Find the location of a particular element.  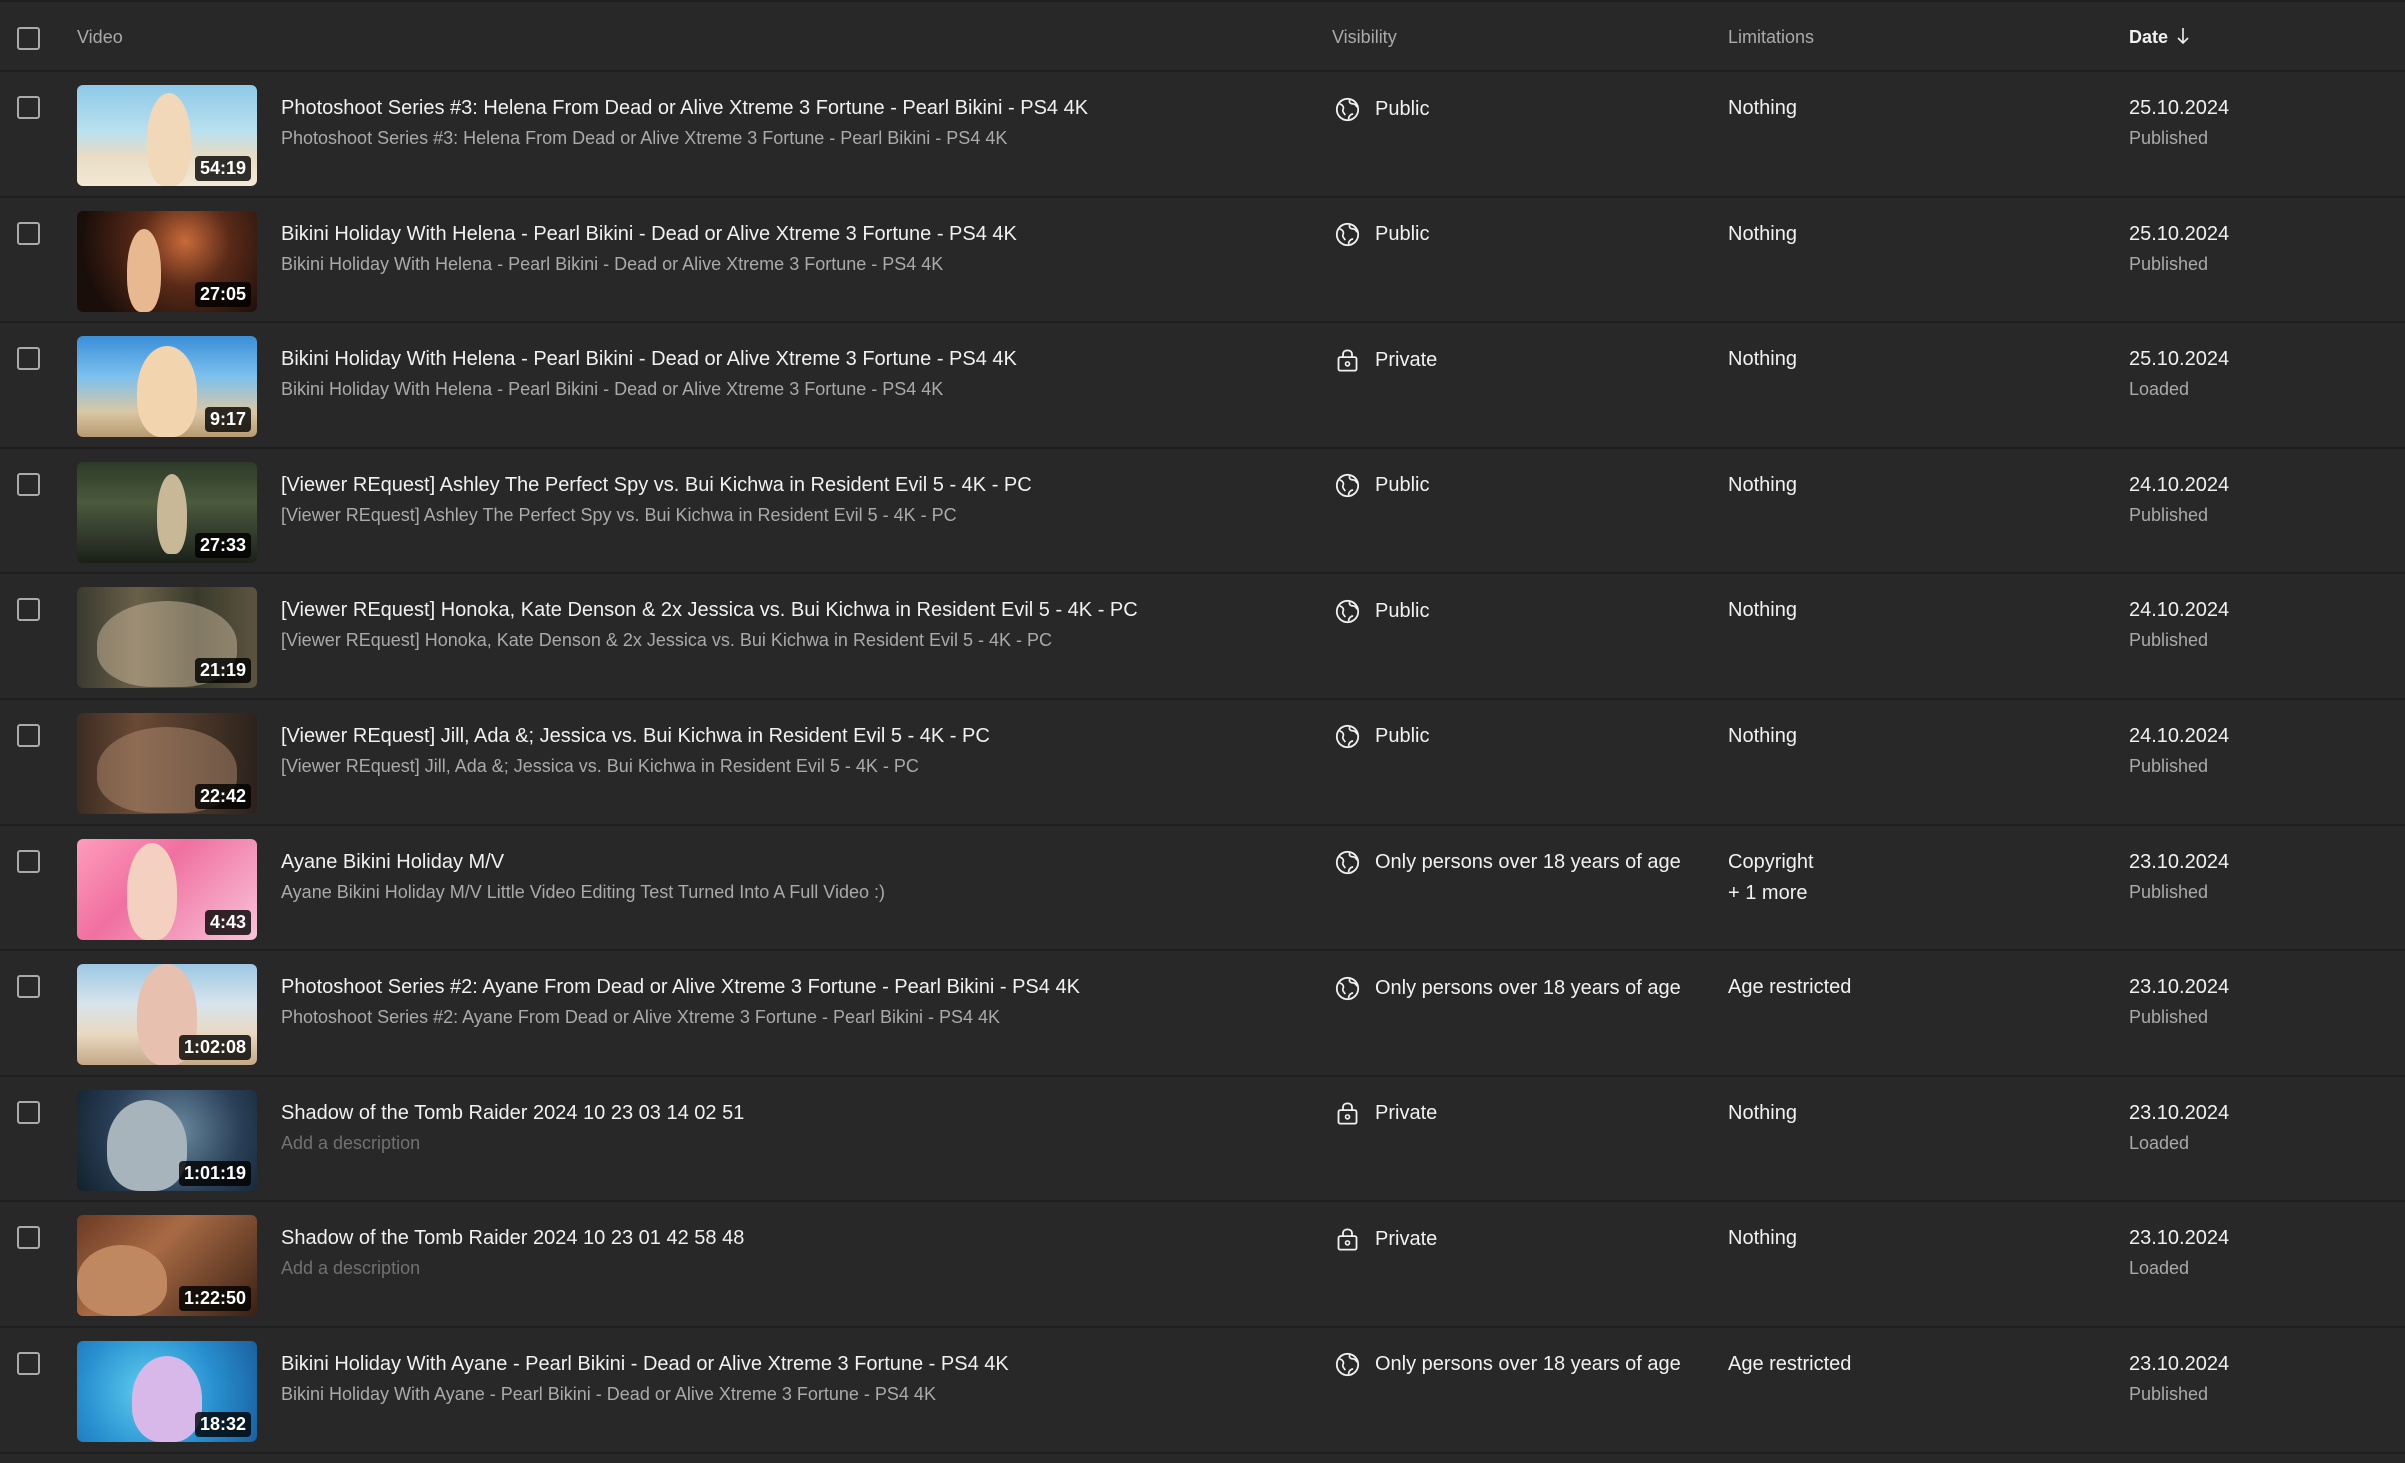

video-thumbnail: 1:01:19 is located at coordinates (167, 1140).